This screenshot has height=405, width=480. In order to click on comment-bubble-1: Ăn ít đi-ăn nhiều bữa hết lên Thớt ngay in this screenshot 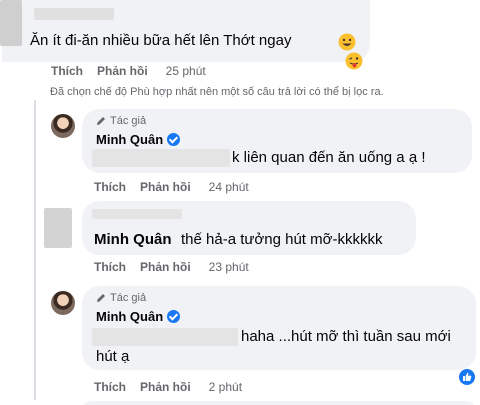, I will do `click(186, 31)`.